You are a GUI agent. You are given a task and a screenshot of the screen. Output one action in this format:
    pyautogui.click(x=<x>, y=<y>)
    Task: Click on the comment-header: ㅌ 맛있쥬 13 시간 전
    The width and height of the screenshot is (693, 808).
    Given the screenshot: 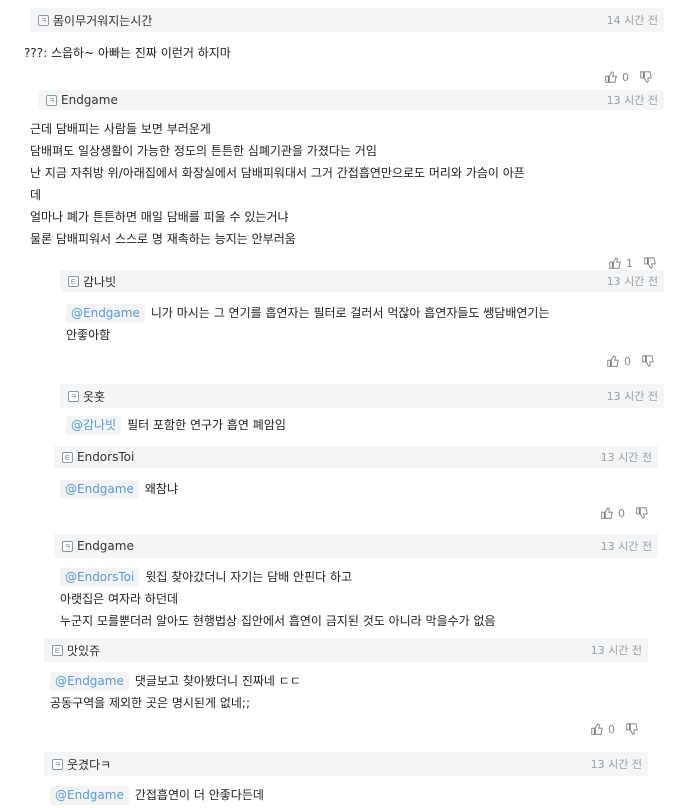 What is the action you would take?
    pyautogui.click(x=346, y=650)
    